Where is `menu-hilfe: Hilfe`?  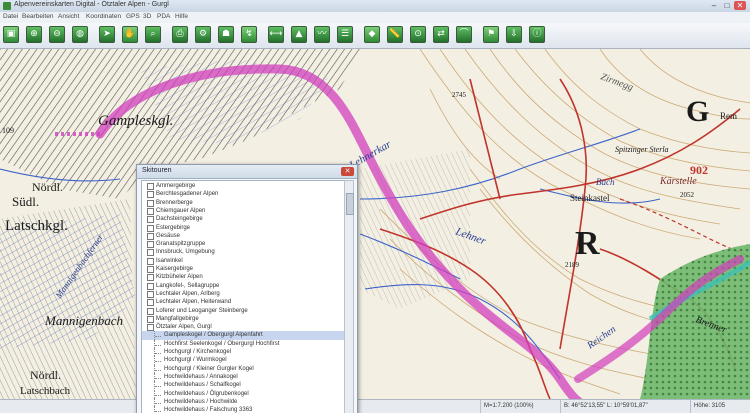
menu-hilfe: Hilfe is located at coordinates (181, 16).